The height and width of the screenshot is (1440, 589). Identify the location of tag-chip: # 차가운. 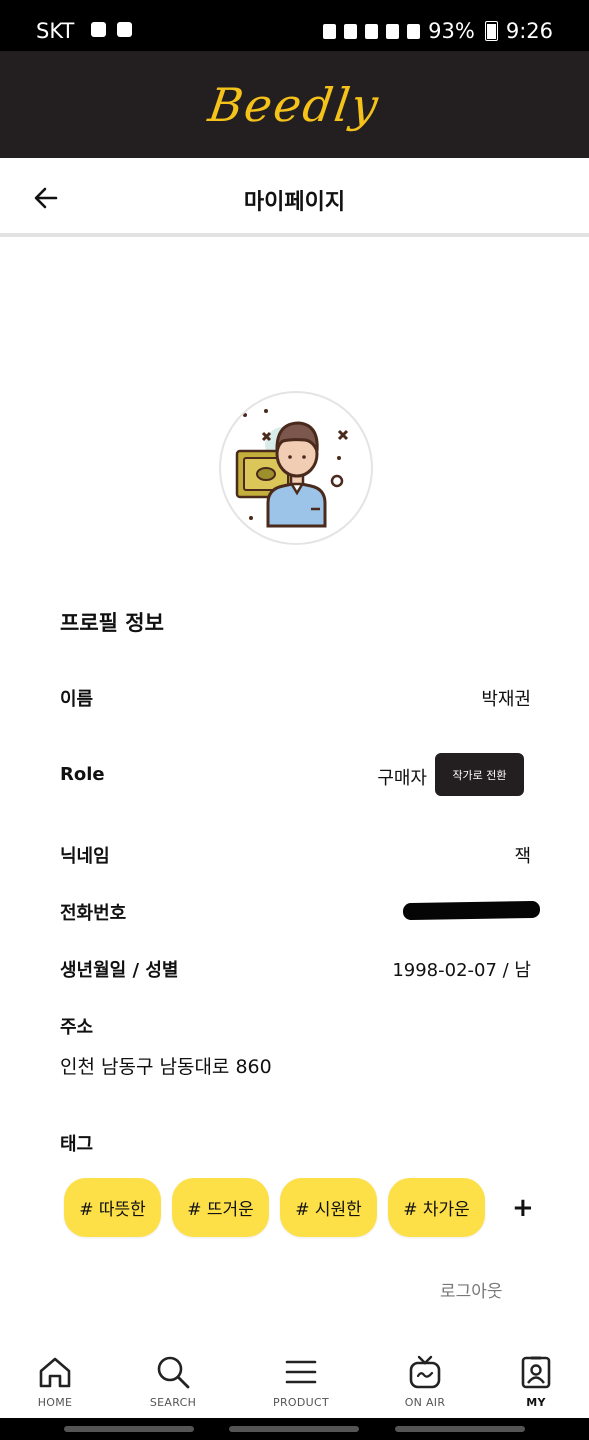
(436, 1207).